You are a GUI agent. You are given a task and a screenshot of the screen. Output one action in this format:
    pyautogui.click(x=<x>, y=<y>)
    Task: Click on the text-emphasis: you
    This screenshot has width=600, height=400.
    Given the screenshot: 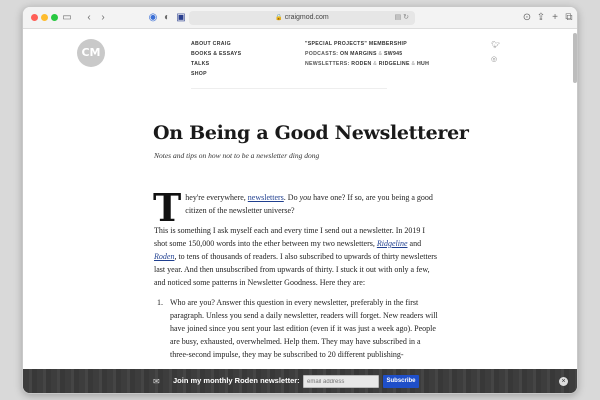 What is the action you would take?
    pyautogui.click(x=305, y=197)
    